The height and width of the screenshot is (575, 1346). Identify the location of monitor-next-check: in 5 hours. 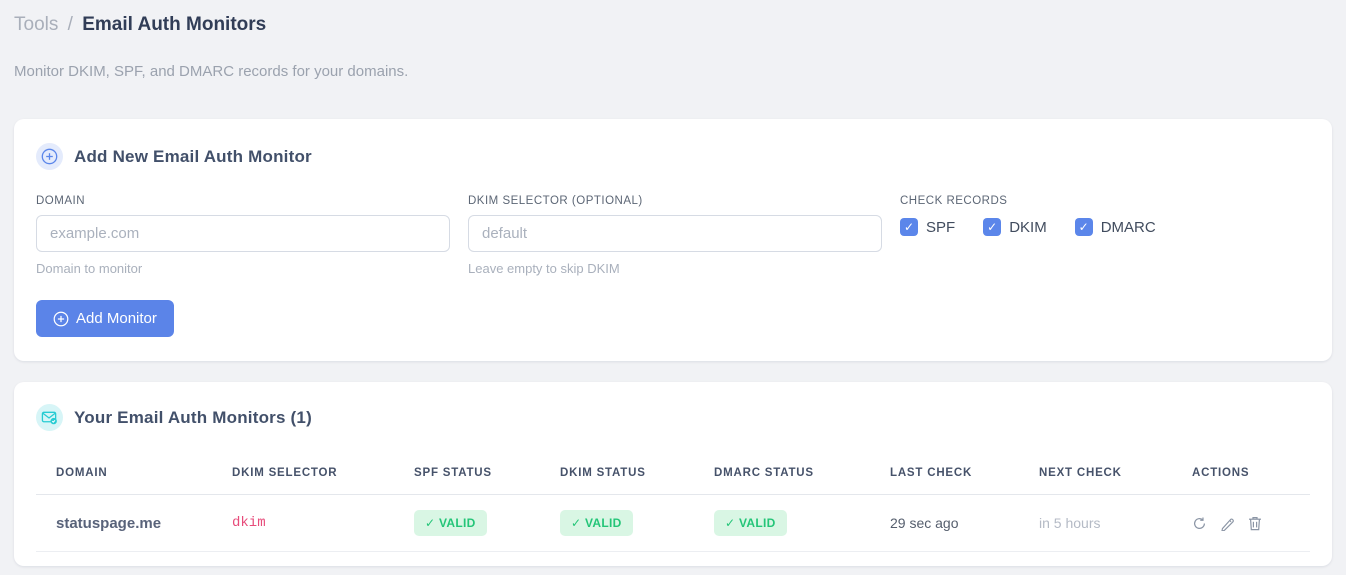
(1095, 523).